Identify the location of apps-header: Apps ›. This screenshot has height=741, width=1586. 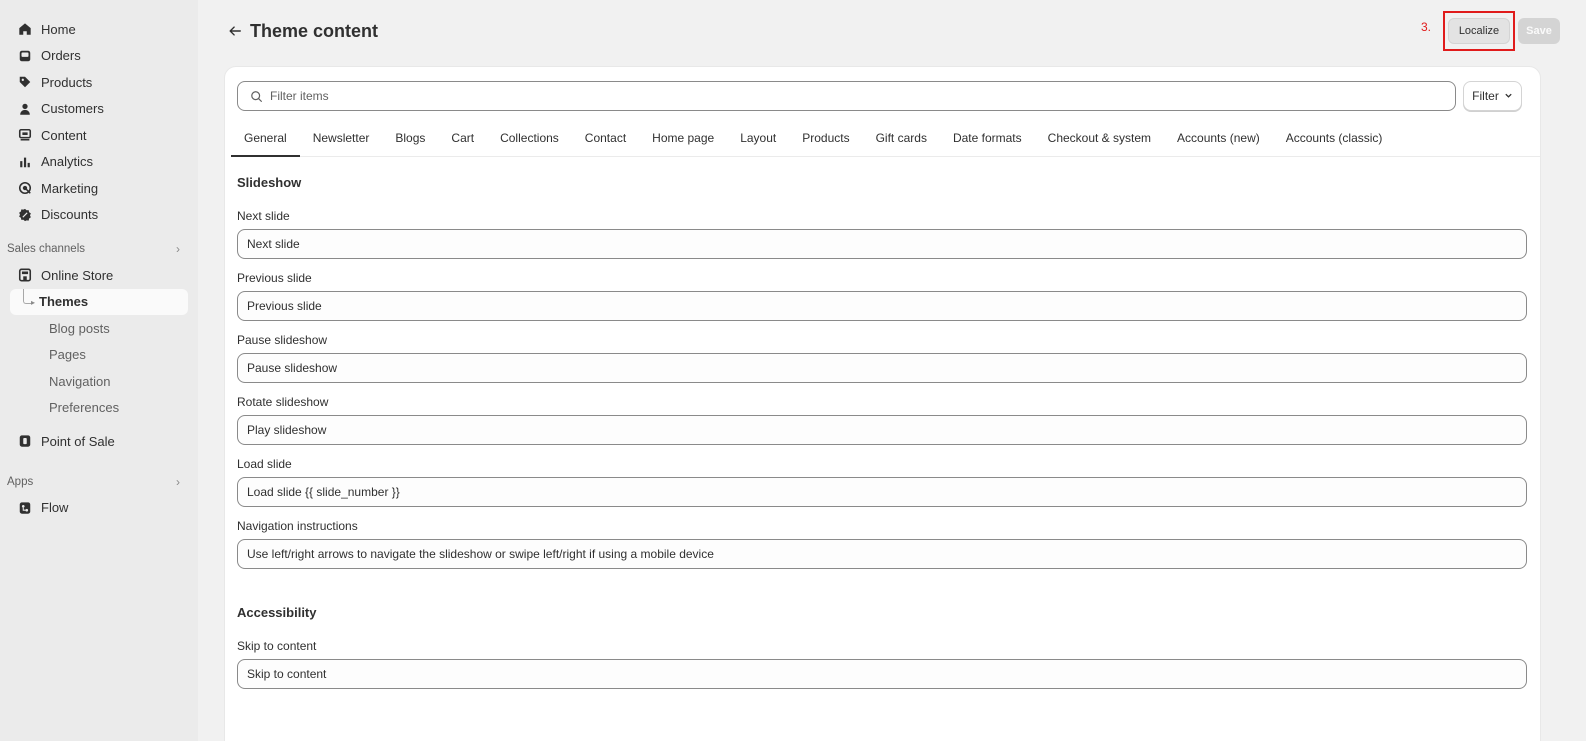
(99, 482).